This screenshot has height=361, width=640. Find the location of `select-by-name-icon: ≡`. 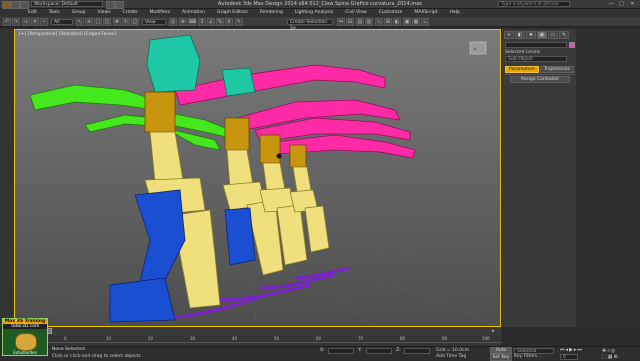

select-by-name-icon: ≡ is located at coordinates (89, 22).